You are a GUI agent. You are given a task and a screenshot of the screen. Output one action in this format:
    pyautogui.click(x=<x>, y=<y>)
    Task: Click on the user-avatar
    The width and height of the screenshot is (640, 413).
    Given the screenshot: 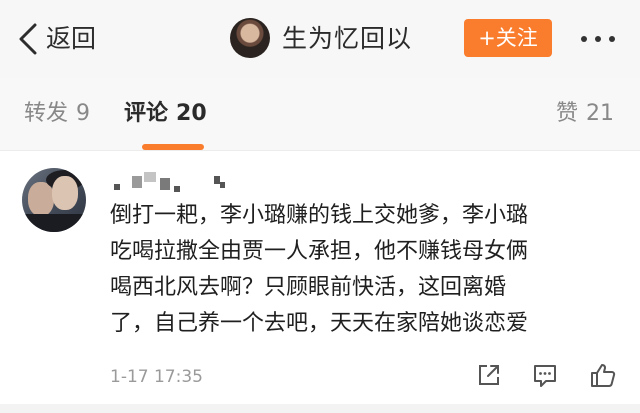 What is the action you would take?
    pyautogui.click(x=250, y=38)
    